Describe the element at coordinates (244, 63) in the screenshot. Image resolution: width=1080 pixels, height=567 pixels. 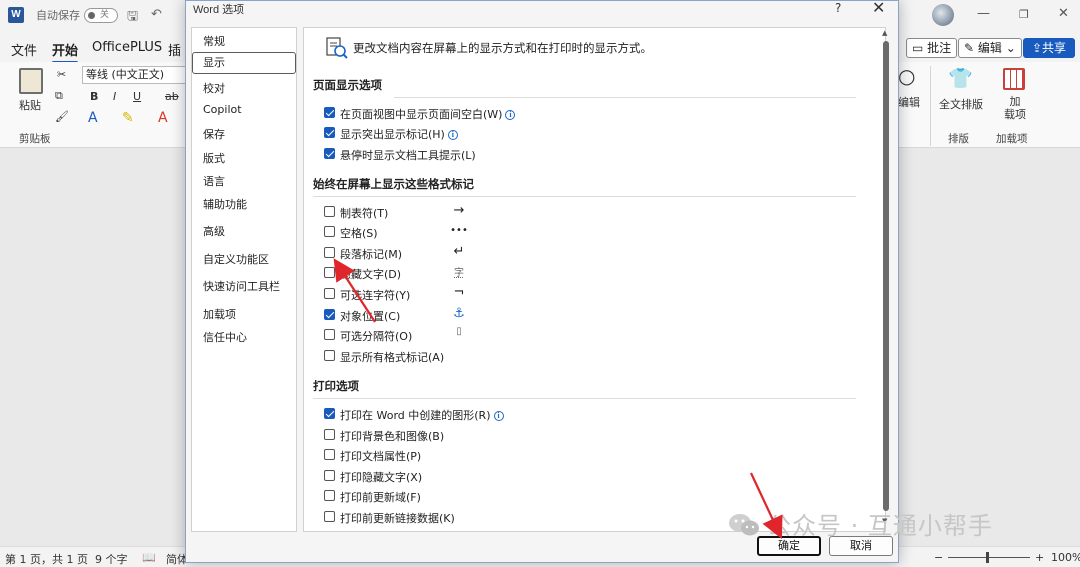
I see `nav-item-display: 显示` at that location.